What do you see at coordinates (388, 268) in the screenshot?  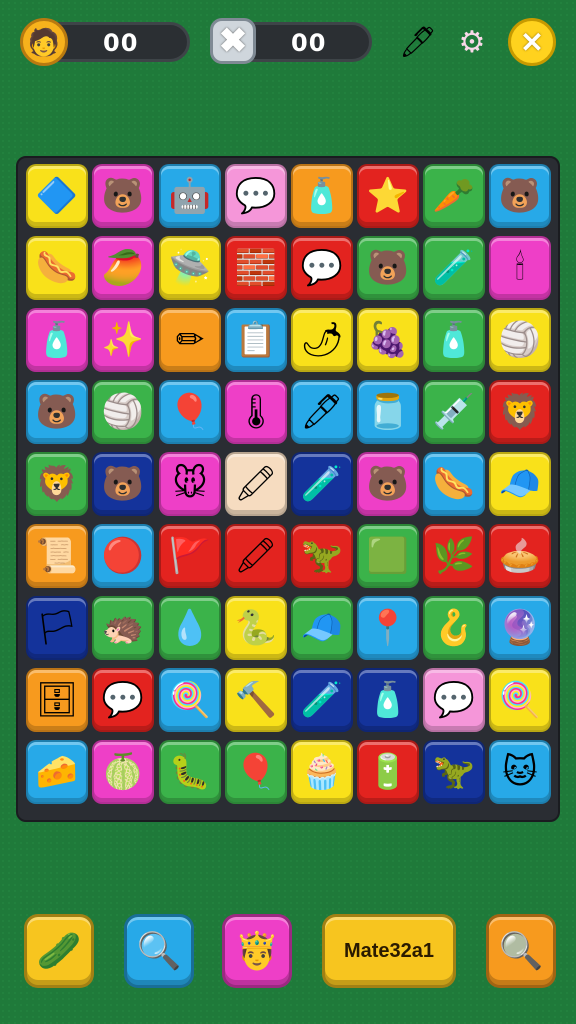 I see `tile-r2-c6: 🐻` at bounding box center [388, 268].